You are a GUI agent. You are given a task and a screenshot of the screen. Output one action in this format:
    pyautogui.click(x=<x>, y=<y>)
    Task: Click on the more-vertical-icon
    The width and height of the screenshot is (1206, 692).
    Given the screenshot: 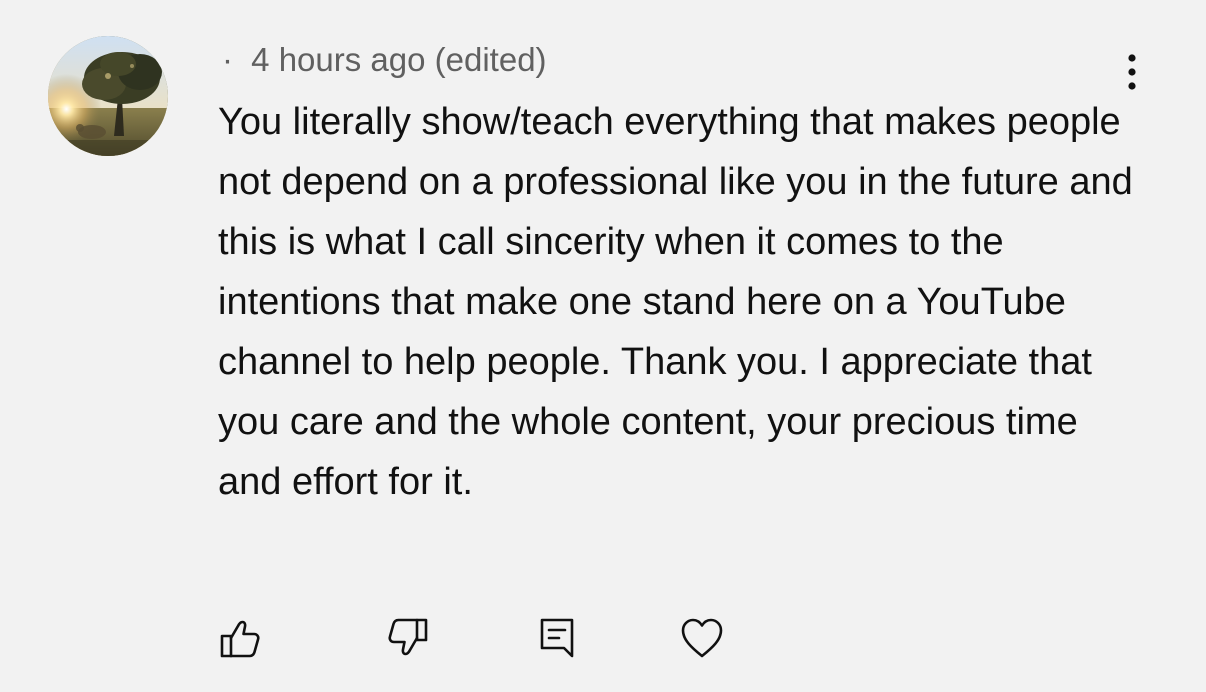 What is the action you would take?
    pyautogui.click(x=1132, y=72)
    